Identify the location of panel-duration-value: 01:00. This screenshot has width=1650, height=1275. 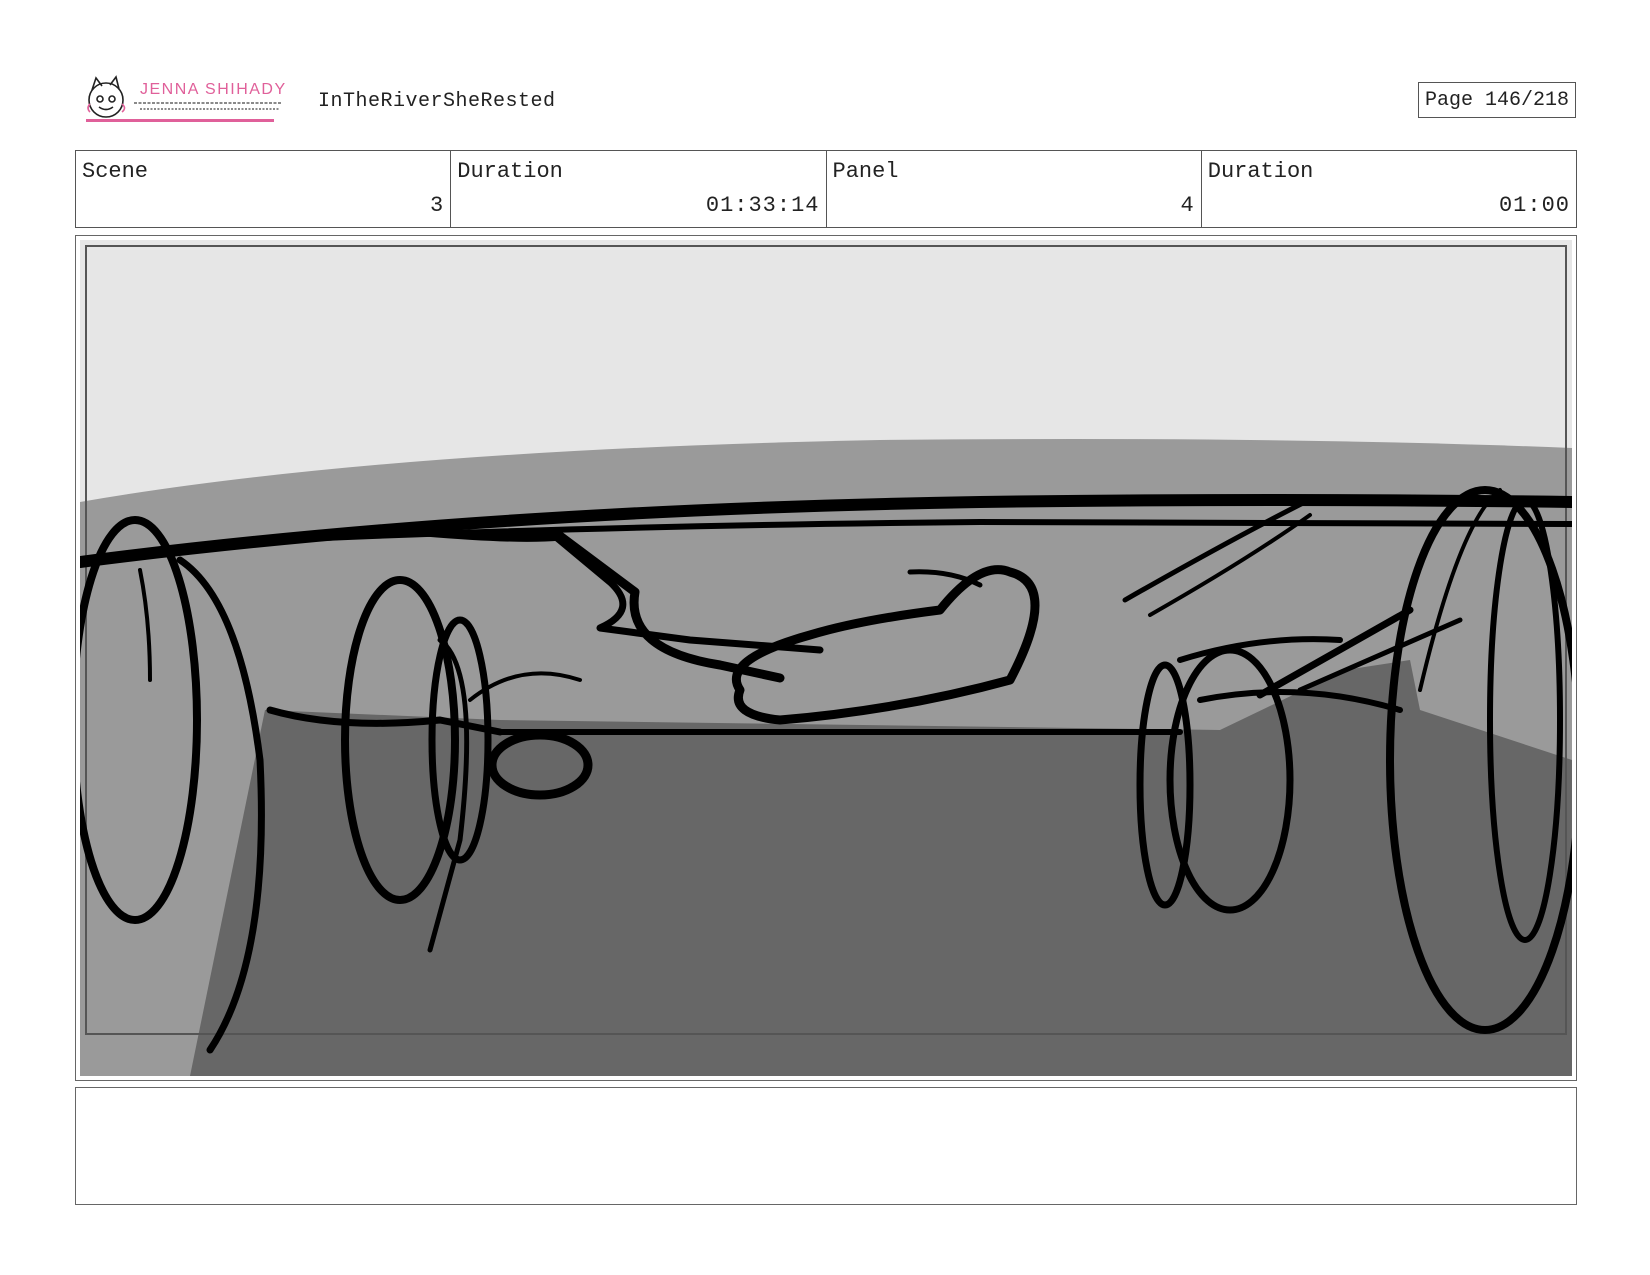
(1534, 205).